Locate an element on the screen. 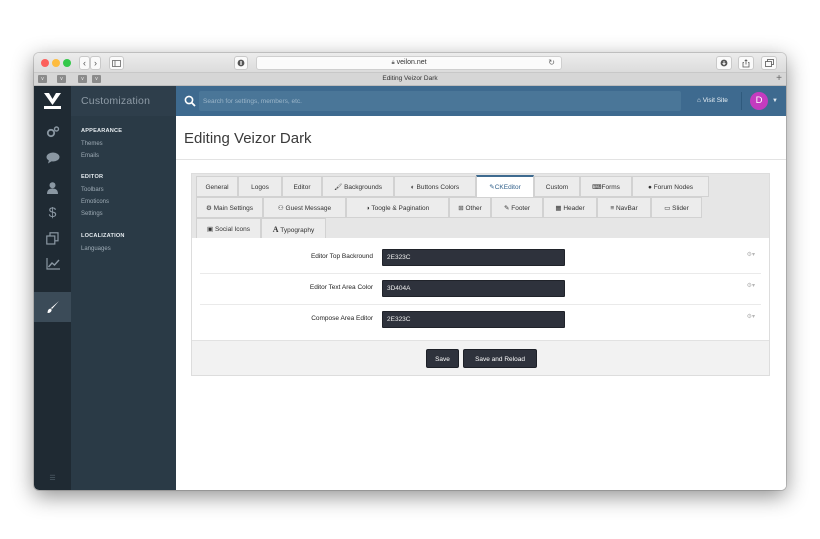  field-label: Compose Area Editor is located at coordinates (342, 318).